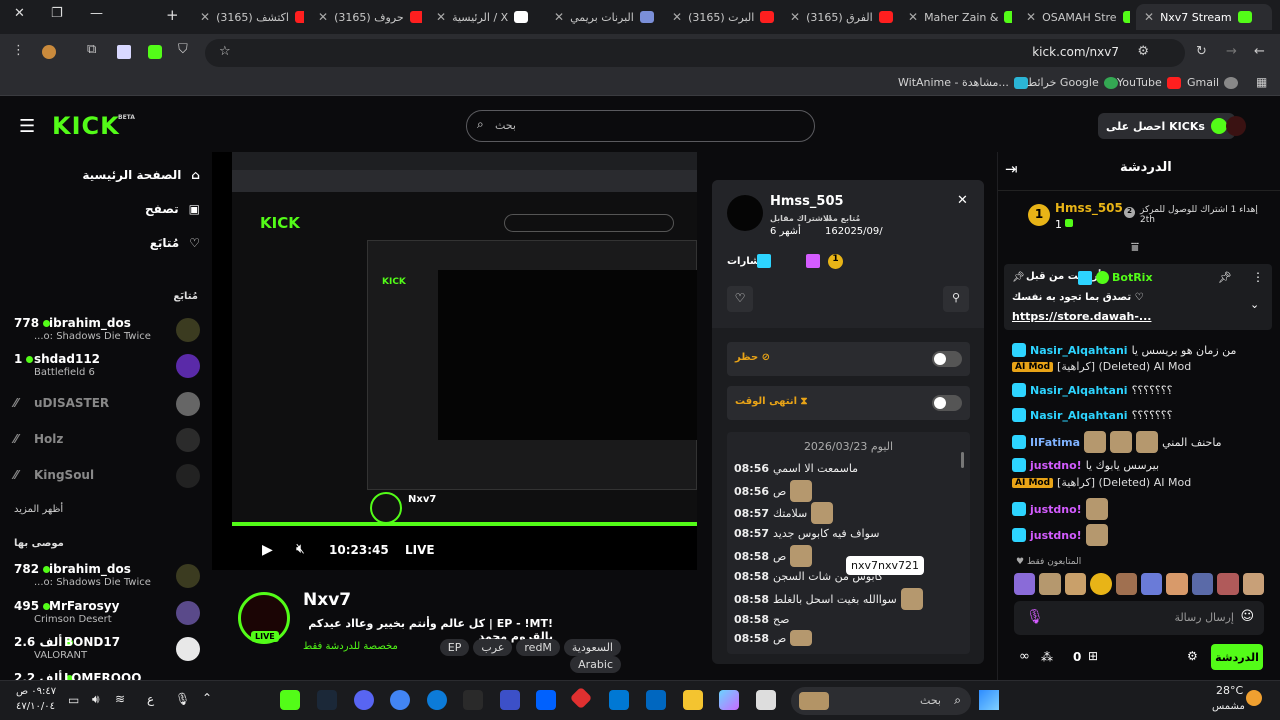 The height and width of the screenshot is (720, 1280). What do you see at coordinates (962, 460) in the screenshot?
I see `scrollbar` at bounding box center [962, 460].